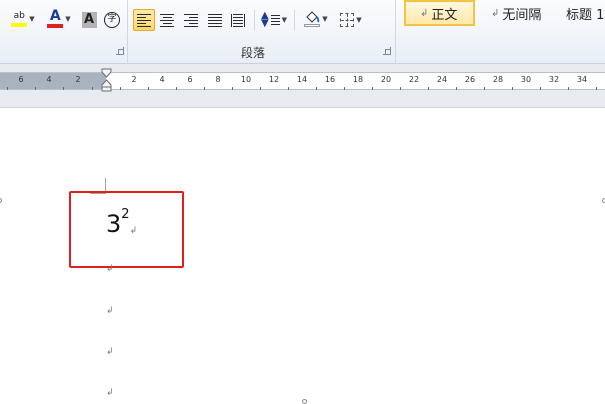 The width and height of the screenshot is (605, 404). I want to click on font-color-swatch, so click(55, 26).